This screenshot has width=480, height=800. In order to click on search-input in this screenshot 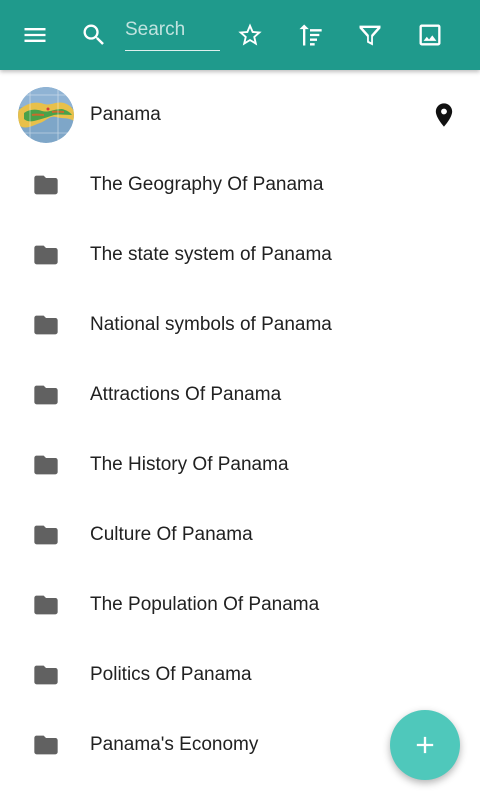, I will do `click(172, 30)`.